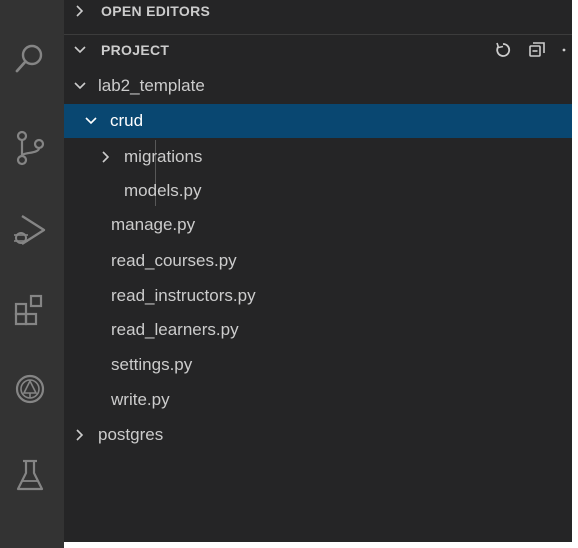 The height and width of the screenshot is (548, 578). I want to click on run-debug-icon, so click(30, 230).